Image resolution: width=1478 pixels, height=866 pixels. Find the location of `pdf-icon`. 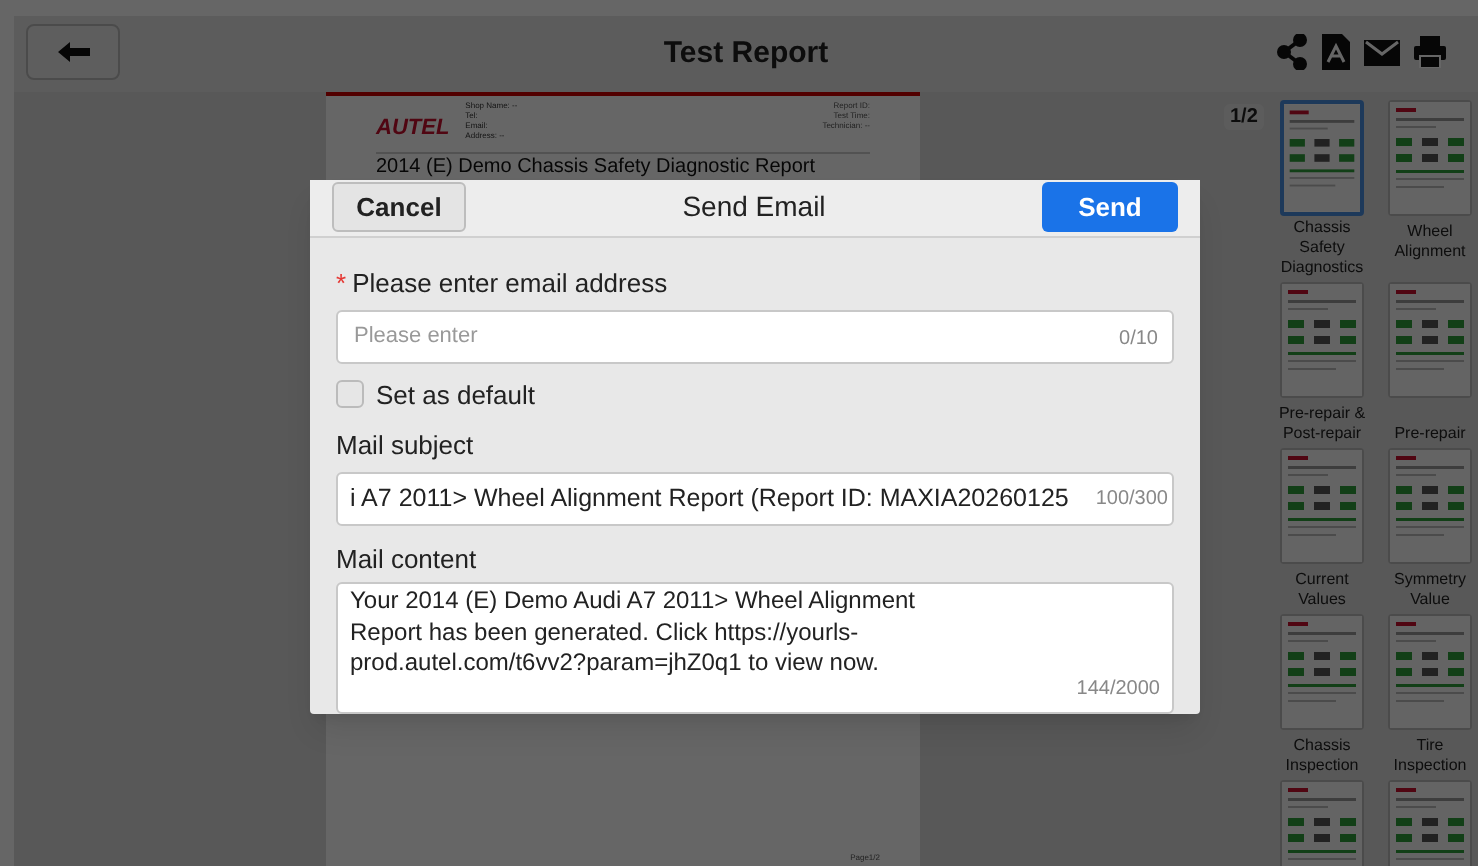

pdf-icon is located at coordinates (1336, 52).